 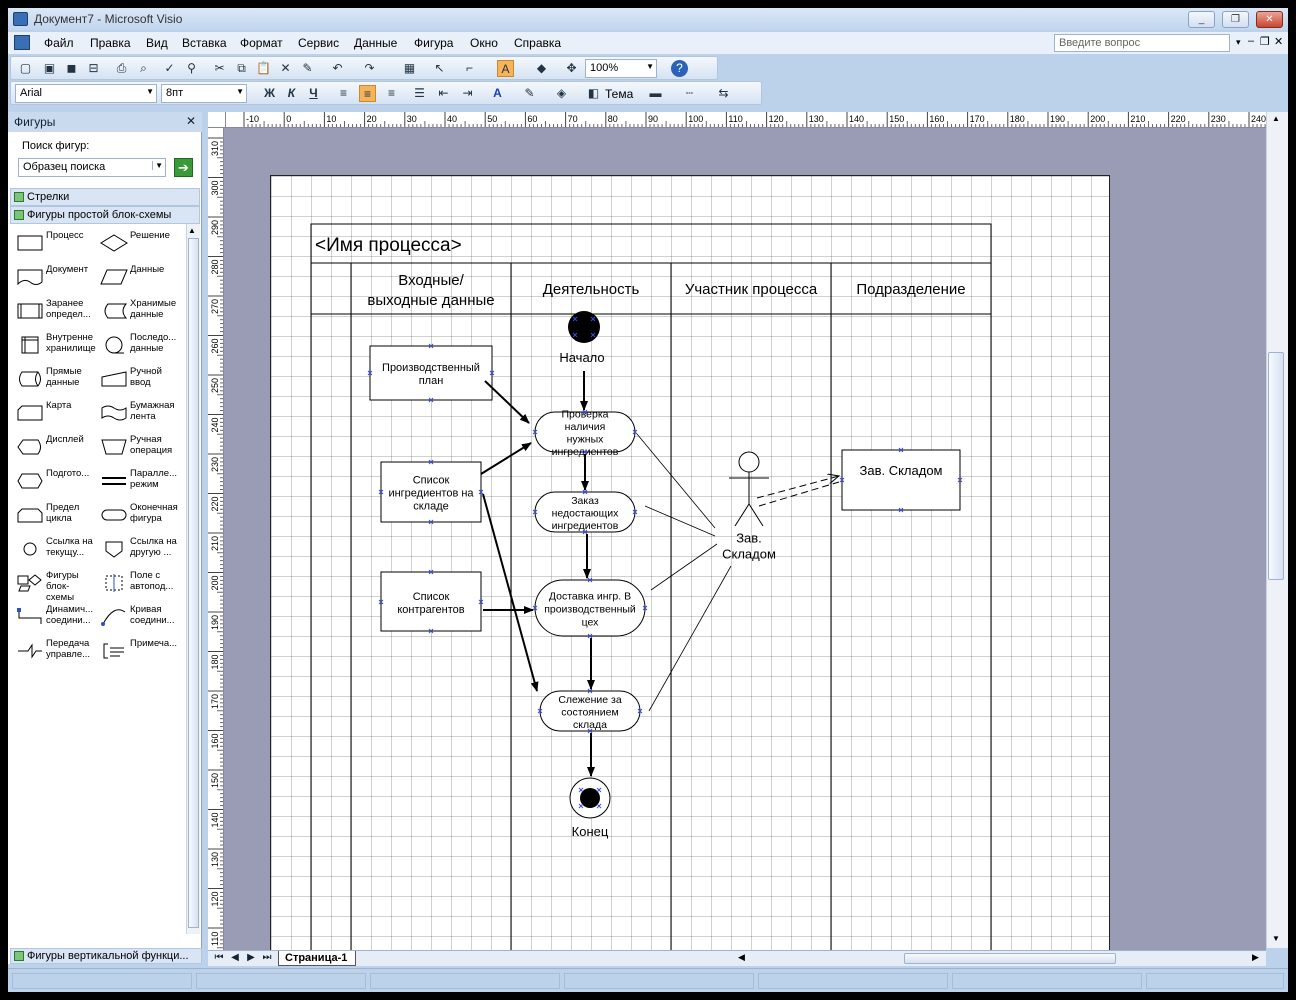 What do you see at coordinates (169, 68) in the screenshot?
I see `spelling-icon: ✓` at bounding box center [169, 68].